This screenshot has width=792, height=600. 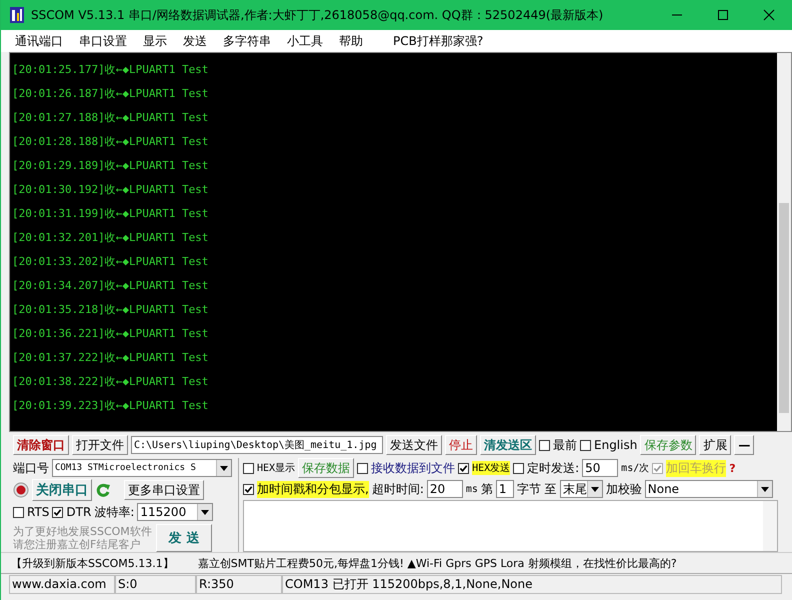 What do you see at coordinates (103, 490) in the screenshot?
I see `refresh-icon` at bounding box center [103, 490].